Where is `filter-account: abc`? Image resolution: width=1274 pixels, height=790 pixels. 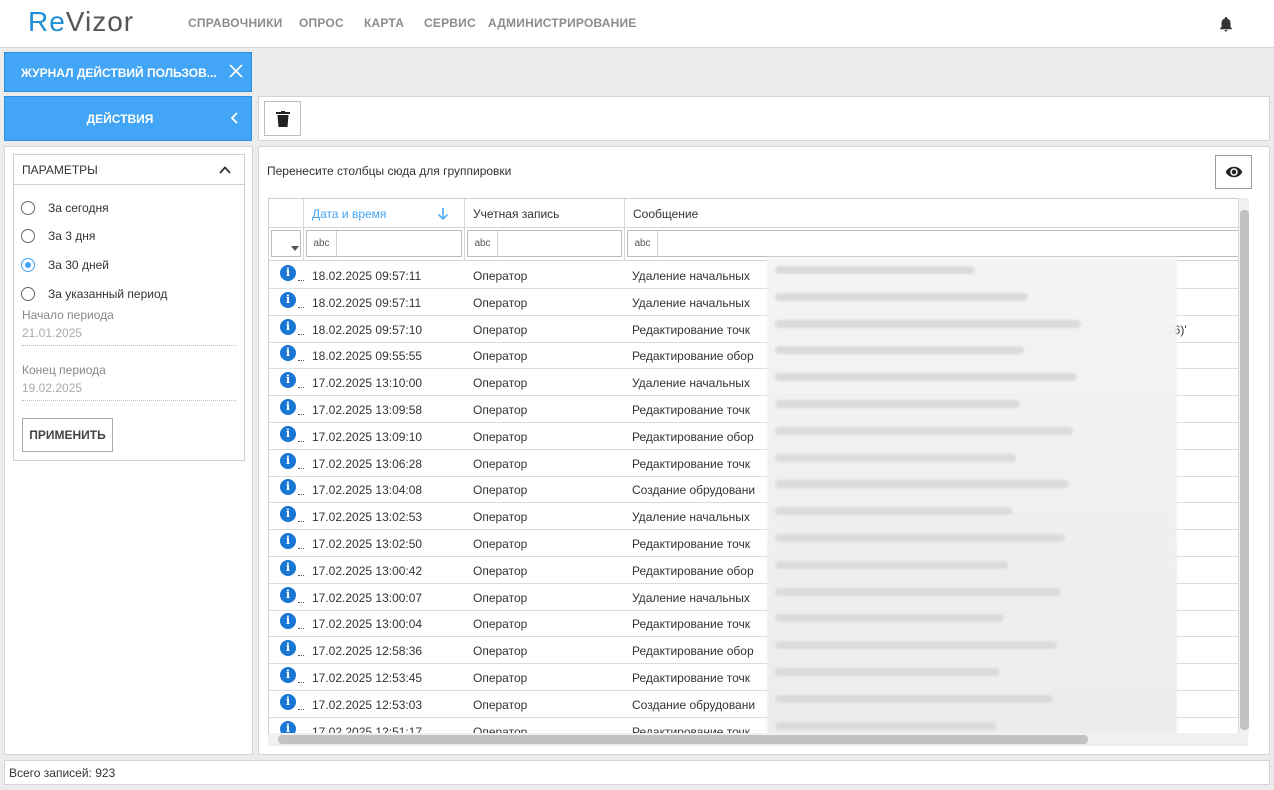
filter-account: abc is located at coordinates (545, 244).